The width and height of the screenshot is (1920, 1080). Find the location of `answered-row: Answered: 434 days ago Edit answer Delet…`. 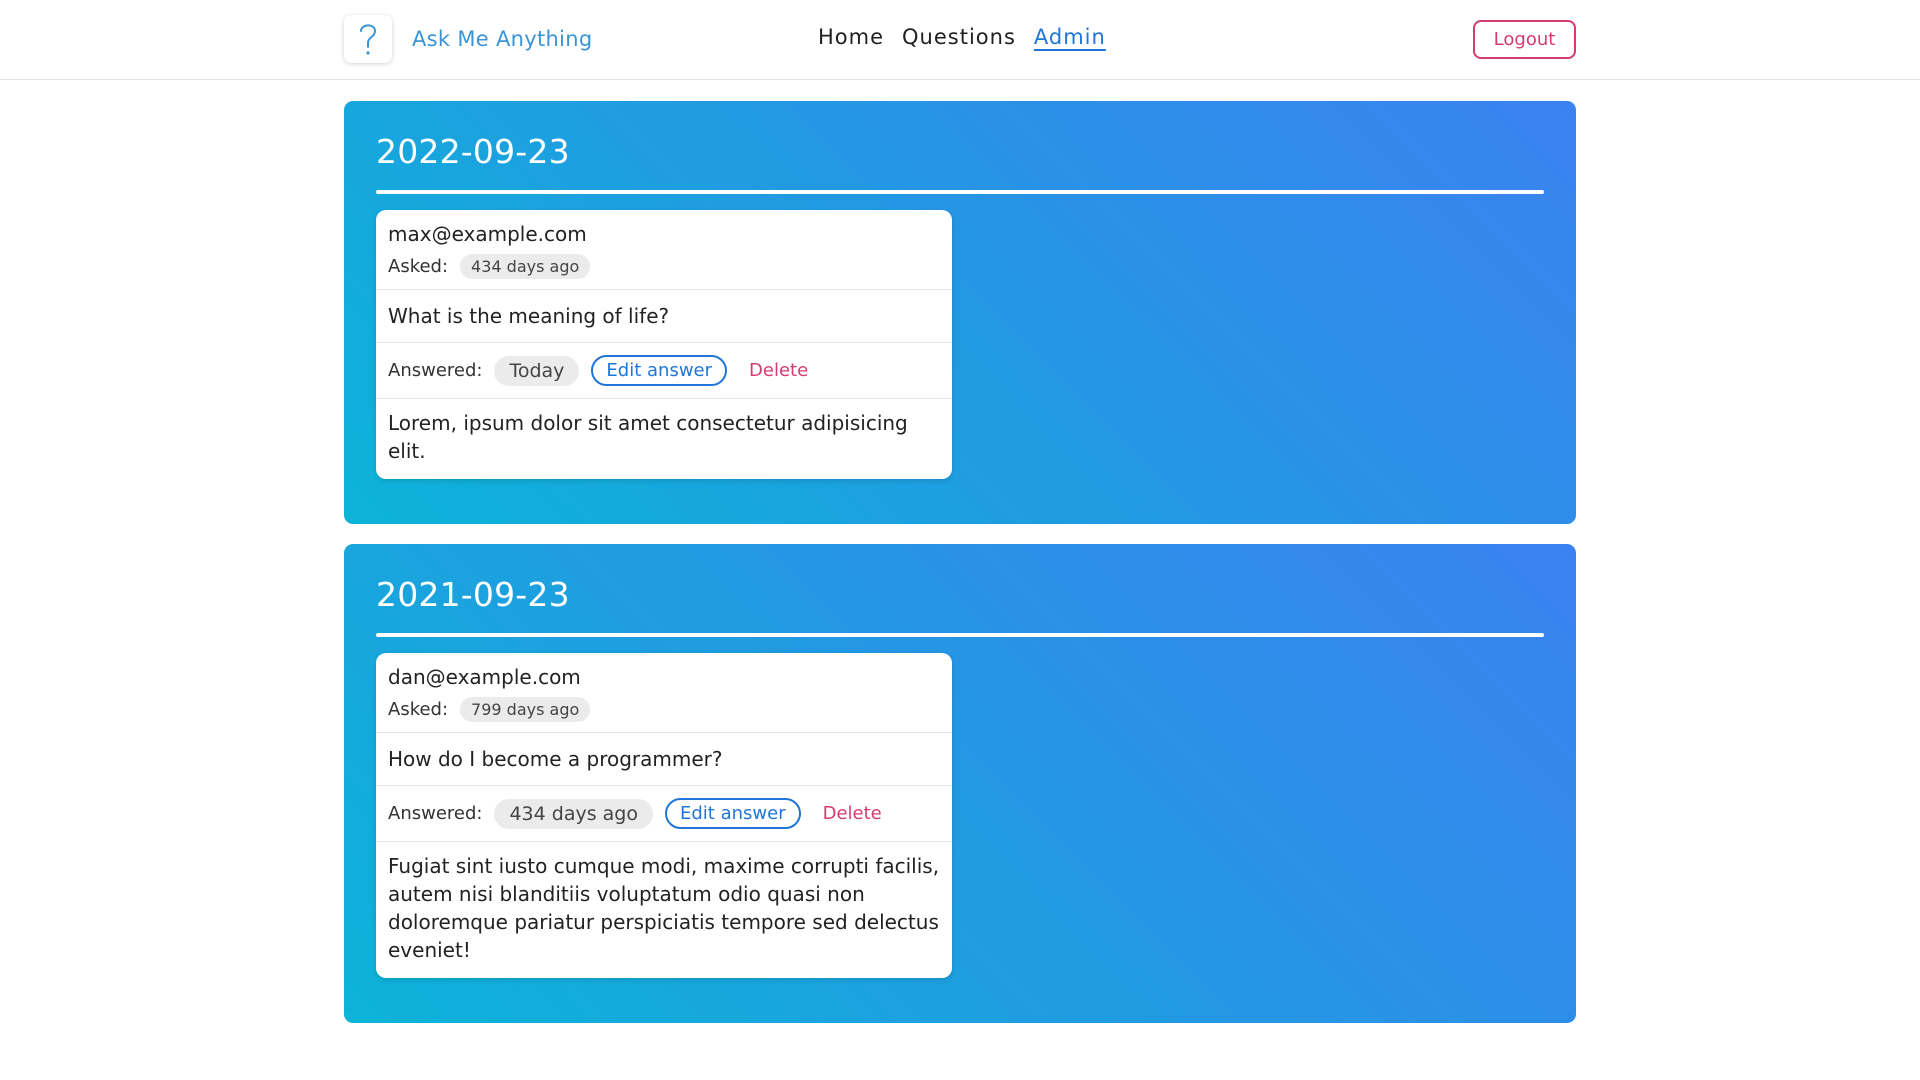

answered-row: Answered: 434 days ago Edit answer Delet… is located at coordinates (664, 814).